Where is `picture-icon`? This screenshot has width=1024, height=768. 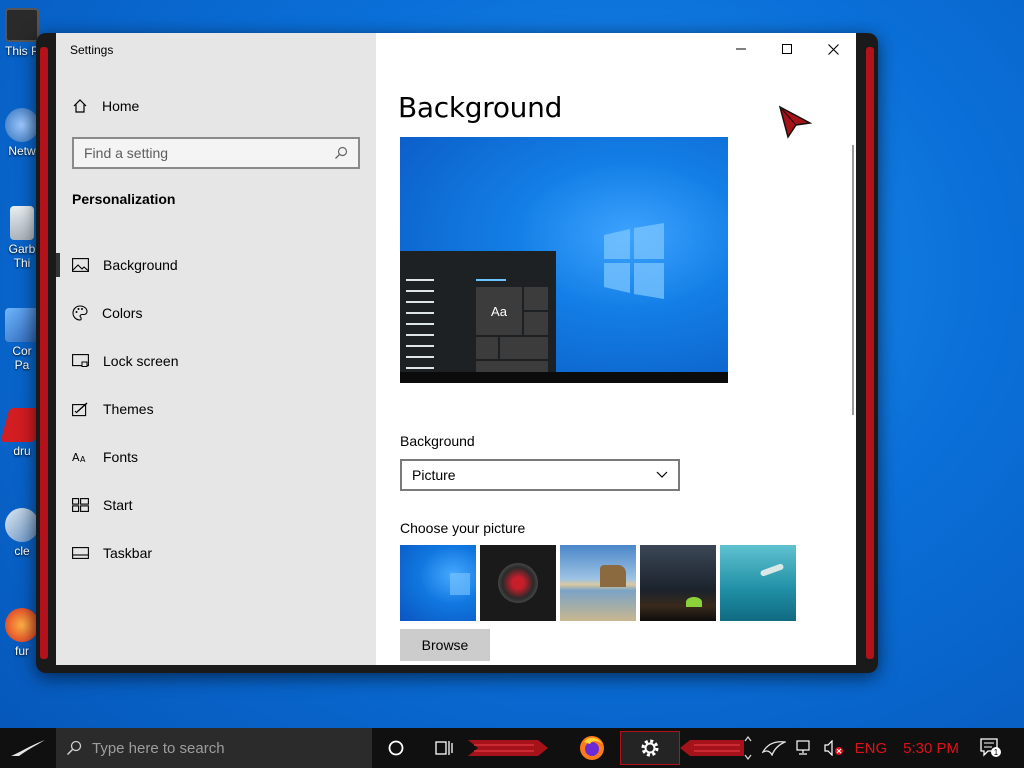 picture-icon is located at coordinates (80, 265).